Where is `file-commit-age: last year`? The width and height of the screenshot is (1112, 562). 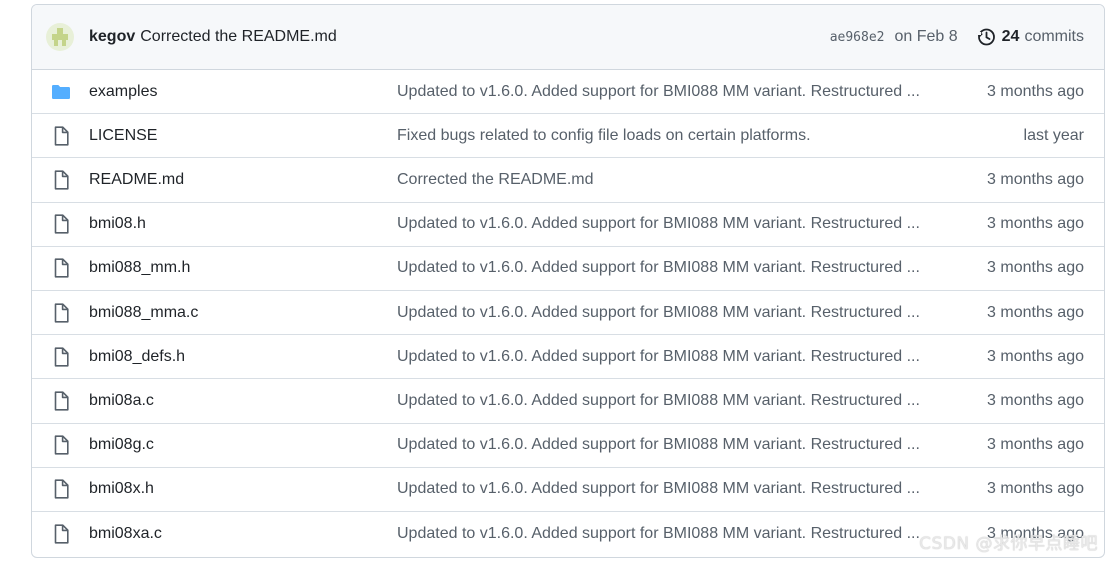
file-commit-age: last year is located at coordinates (1053, 135).